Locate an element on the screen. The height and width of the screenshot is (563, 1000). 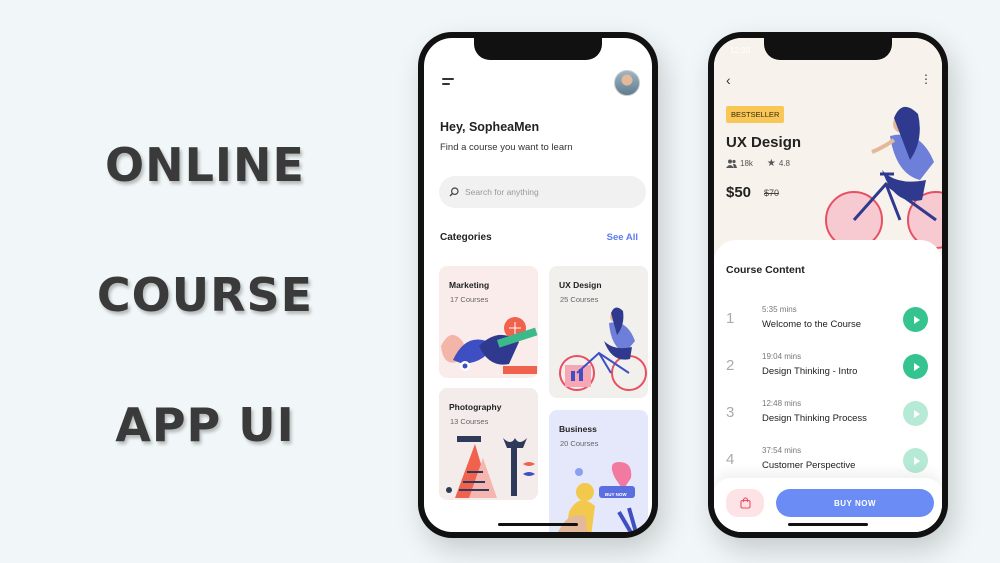
lesson-item: 2 19:04 mins Design Thinking - Intro is located at coordinates (828, 369).